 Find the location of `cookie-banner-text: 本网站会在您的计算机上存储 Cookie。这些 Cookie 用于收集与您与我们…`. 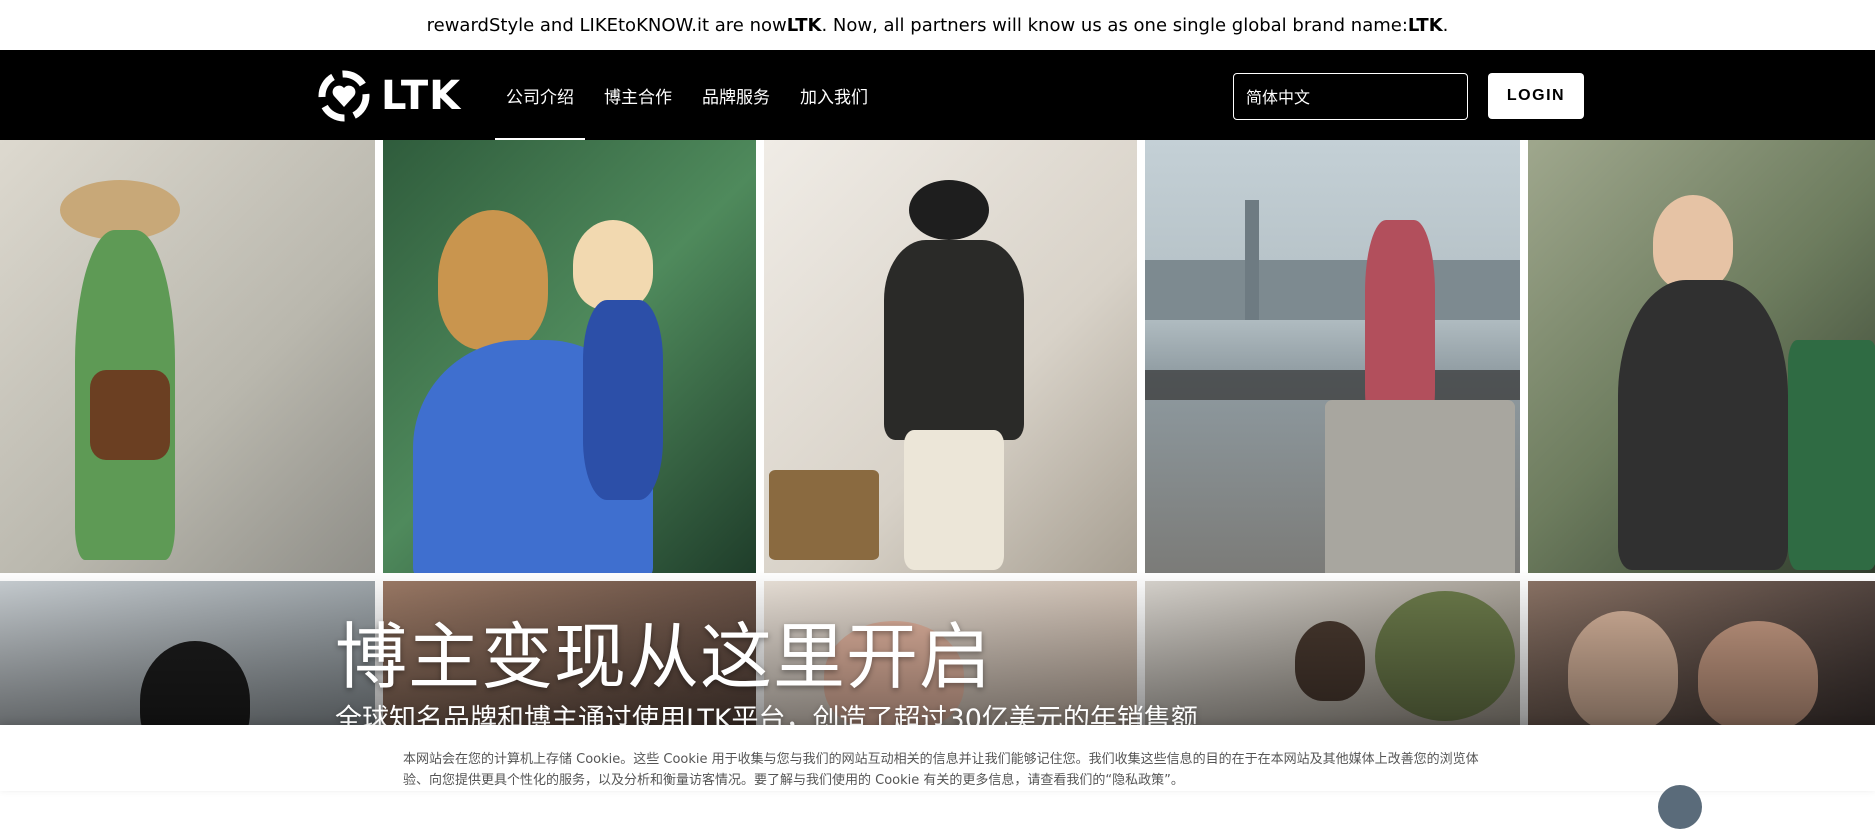

cookie-banner-text: 本网站会在您的计算机上存储 Cookie。这些 Cookie 用于收集与您与我们… is located at coordinates (941, 770).